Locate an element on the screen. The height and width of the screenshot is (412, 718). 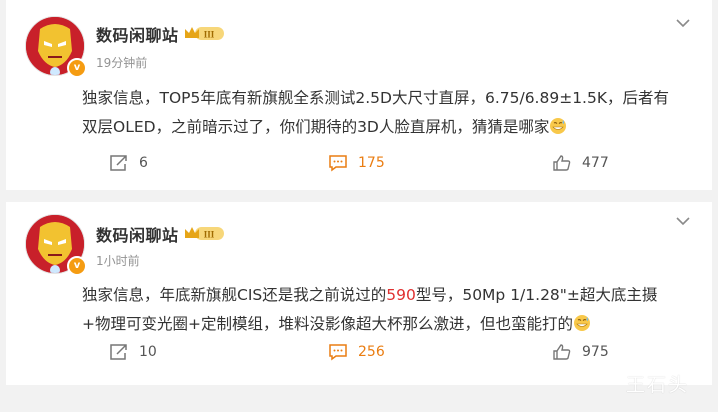
post-time: 19分钟前 is located at coordinates (121, 62).